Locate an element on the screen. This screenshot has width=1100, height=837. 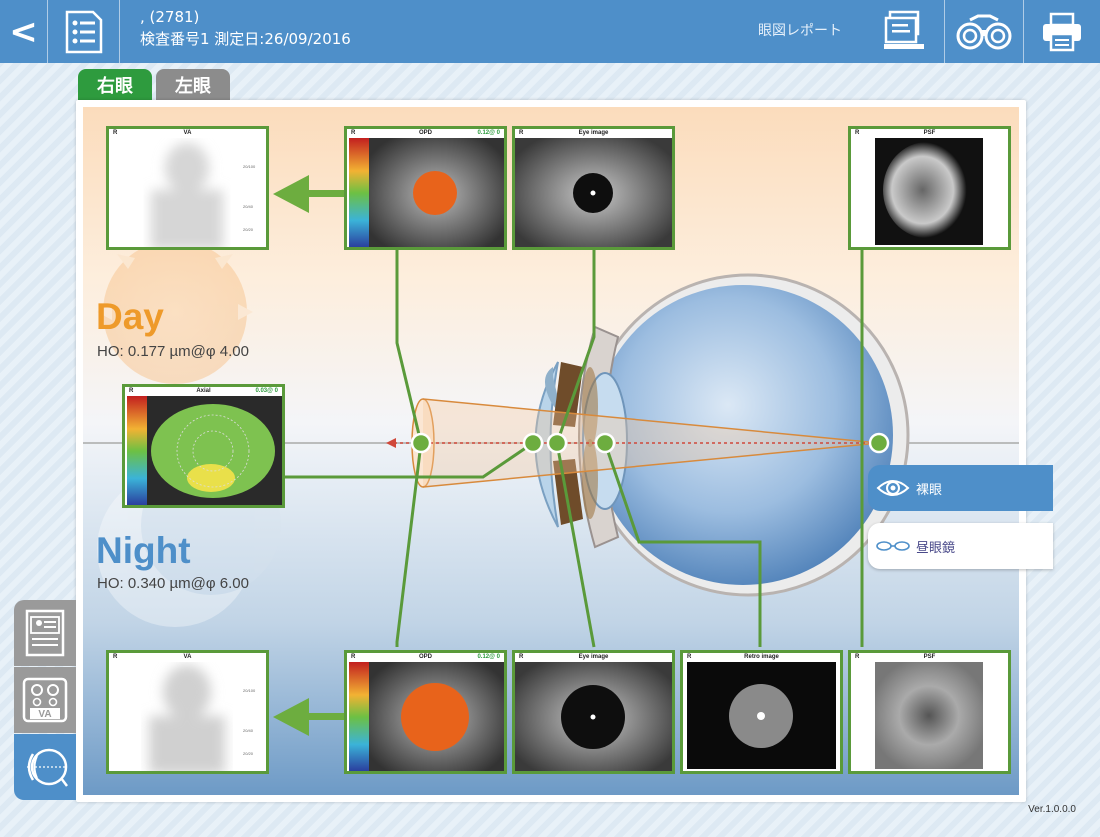
refractor-button is located at coordinates (984, 31).